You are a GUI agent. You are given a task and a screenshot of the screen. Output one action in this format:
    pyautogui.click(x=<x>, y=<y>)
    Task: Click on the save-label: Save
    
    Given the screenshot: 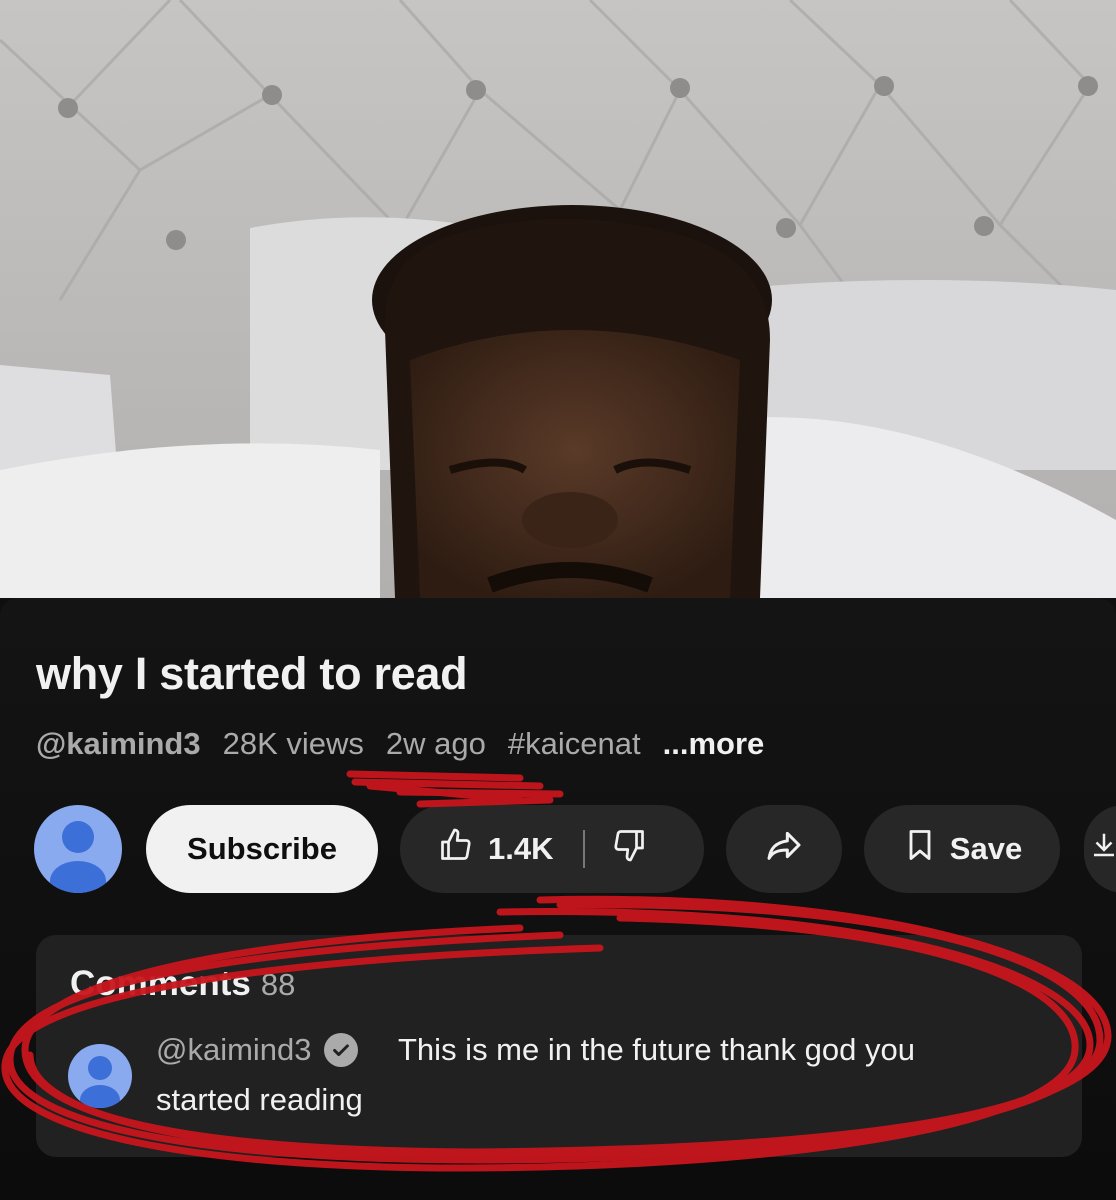 What is the action you would take?
    pyautogui.click(x=986, y=848)
    